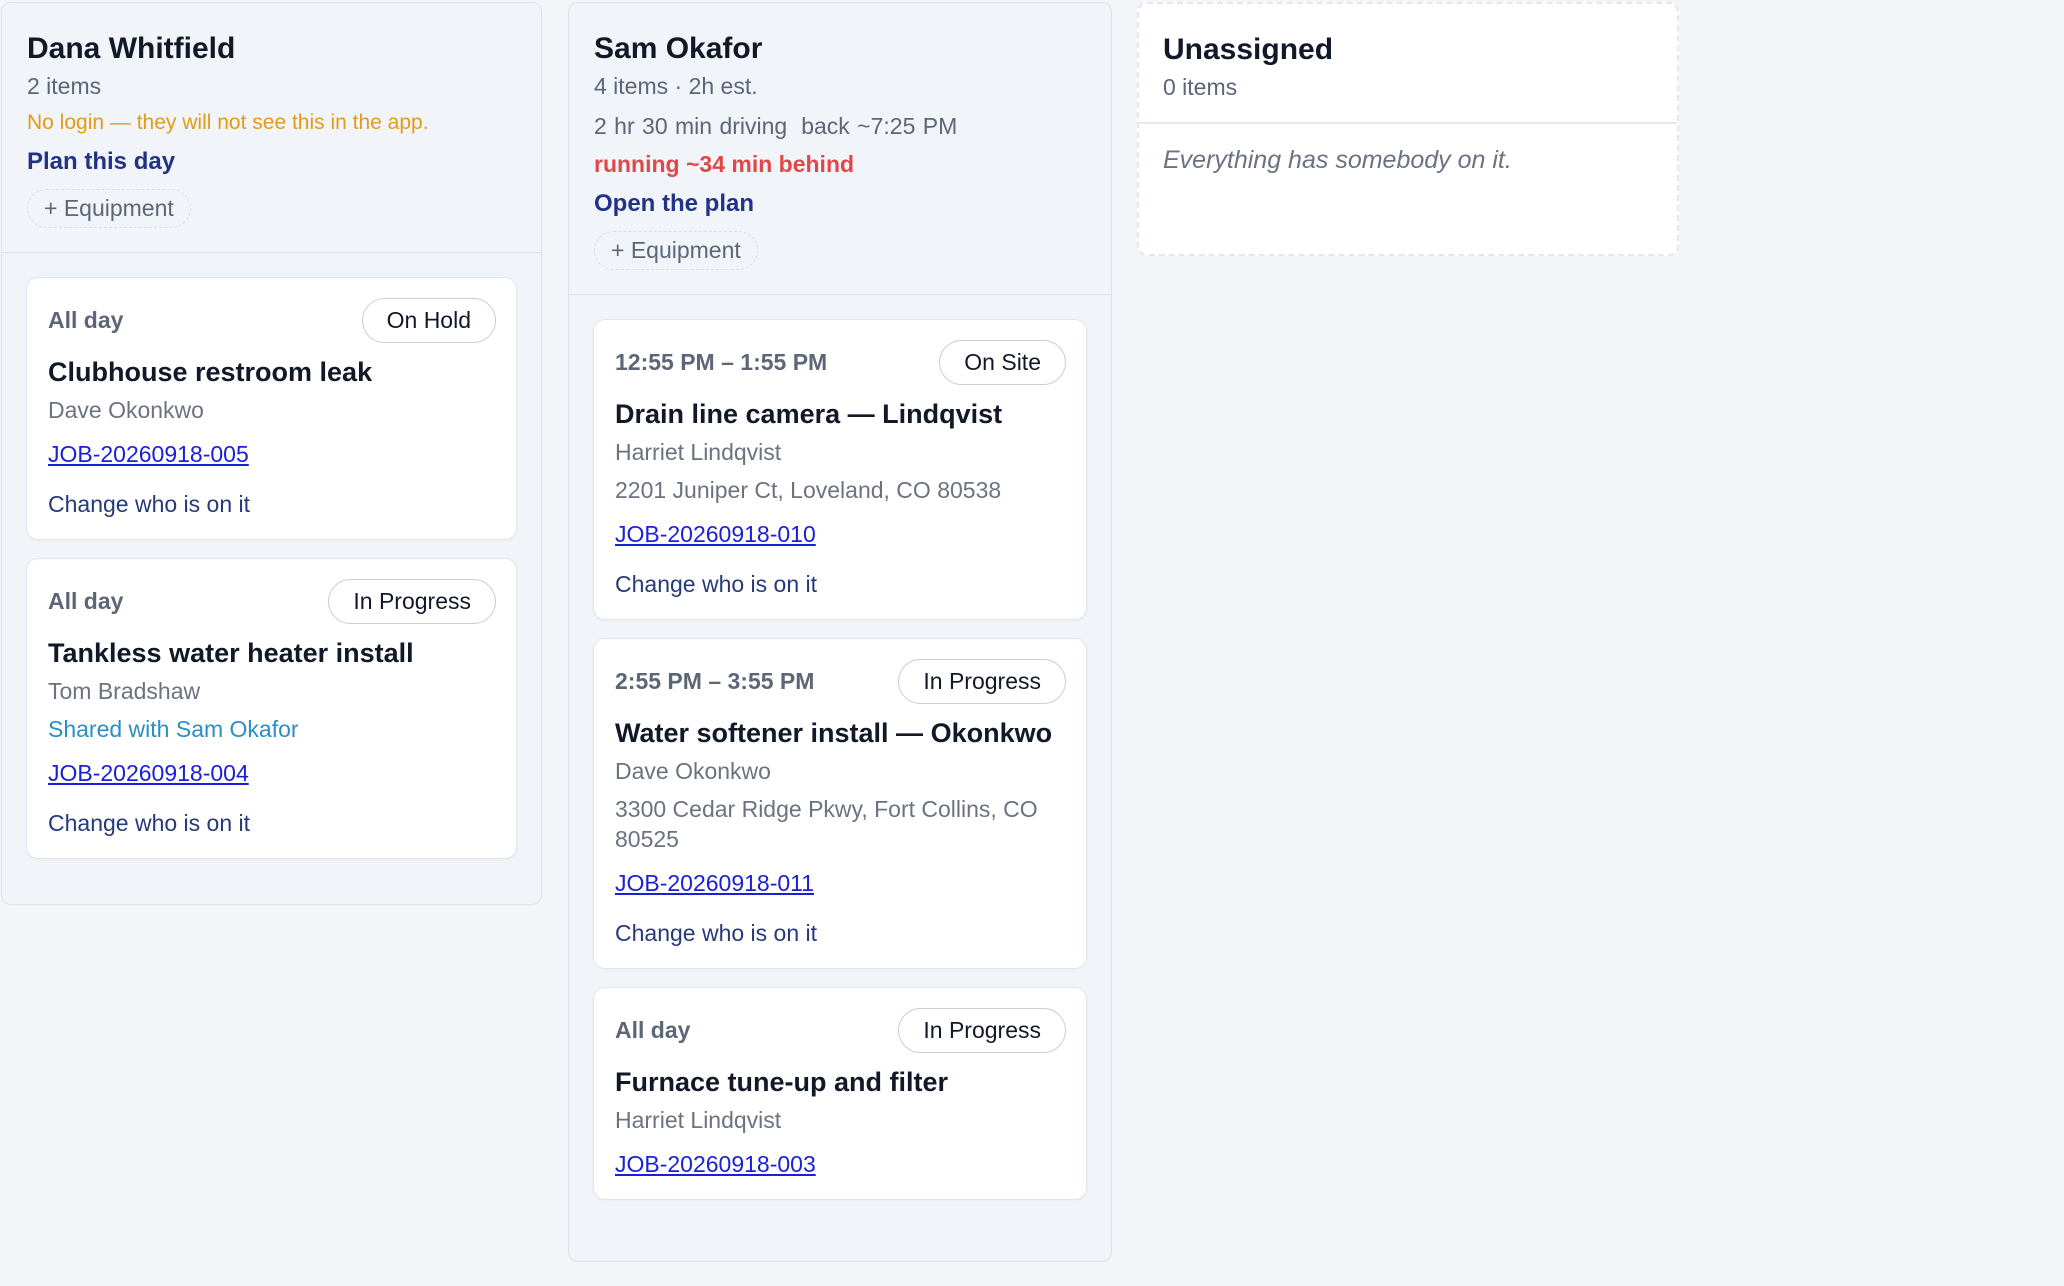 The height and width of the screenshot is (1286, 2064). What do you see at coordinates (691, 126) in the screenshot?
I see `driving-time: 2 hr 30 min driving` at bounding box center [691, 126].